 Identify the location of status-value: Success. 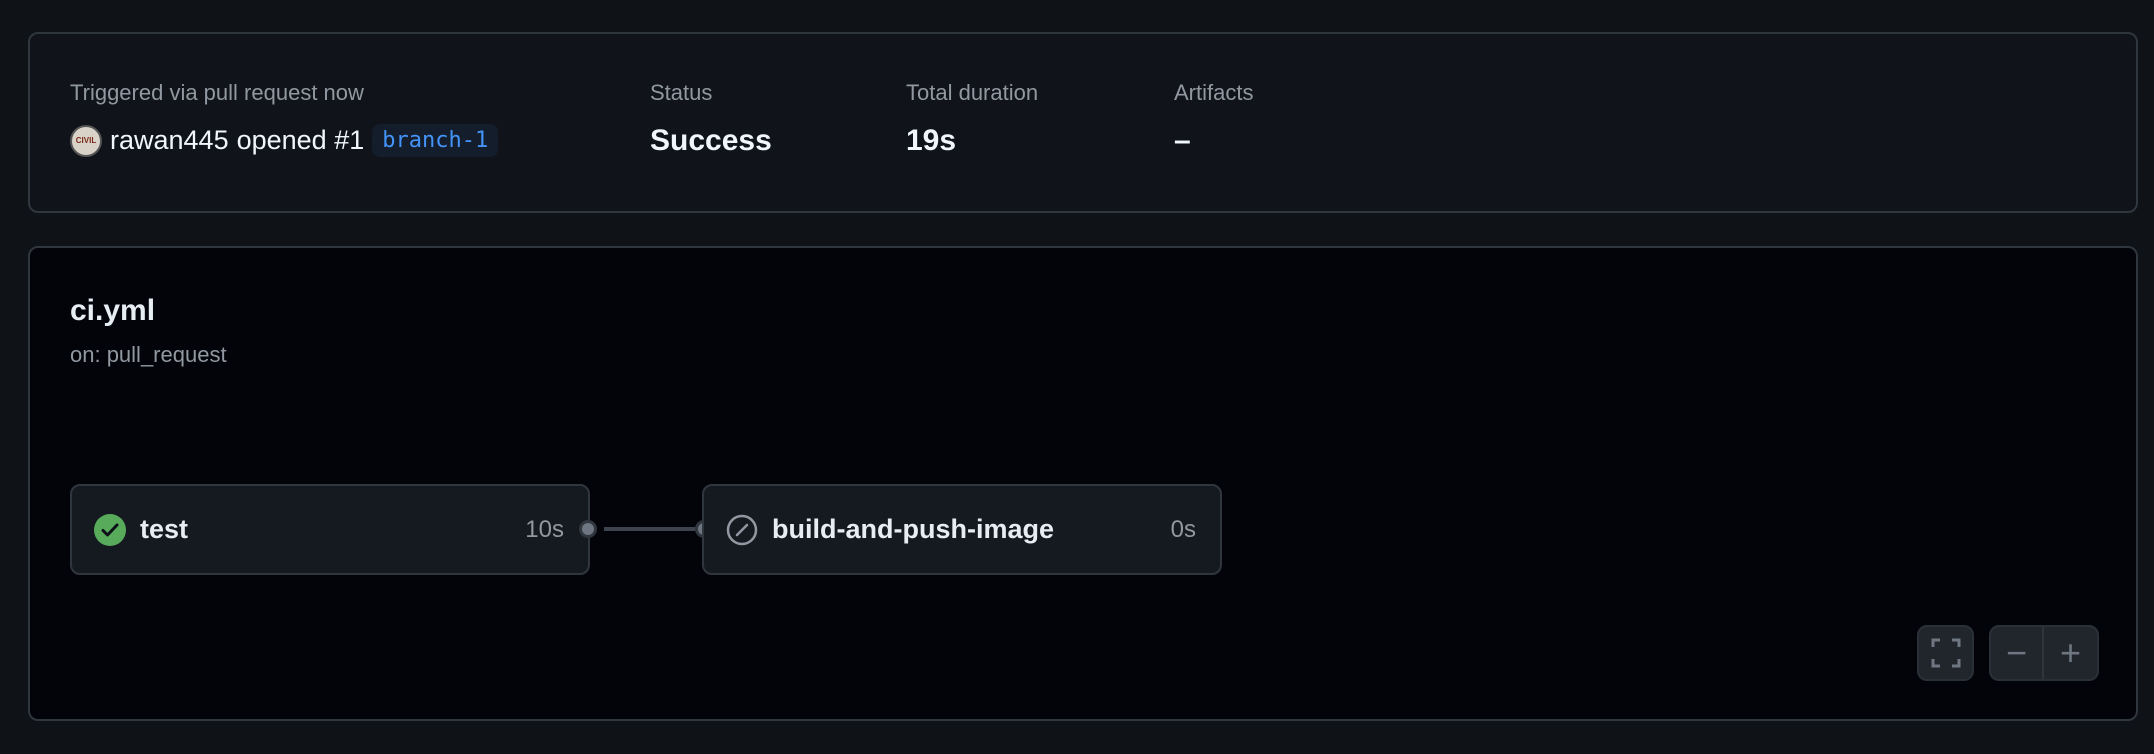
(711, 140).